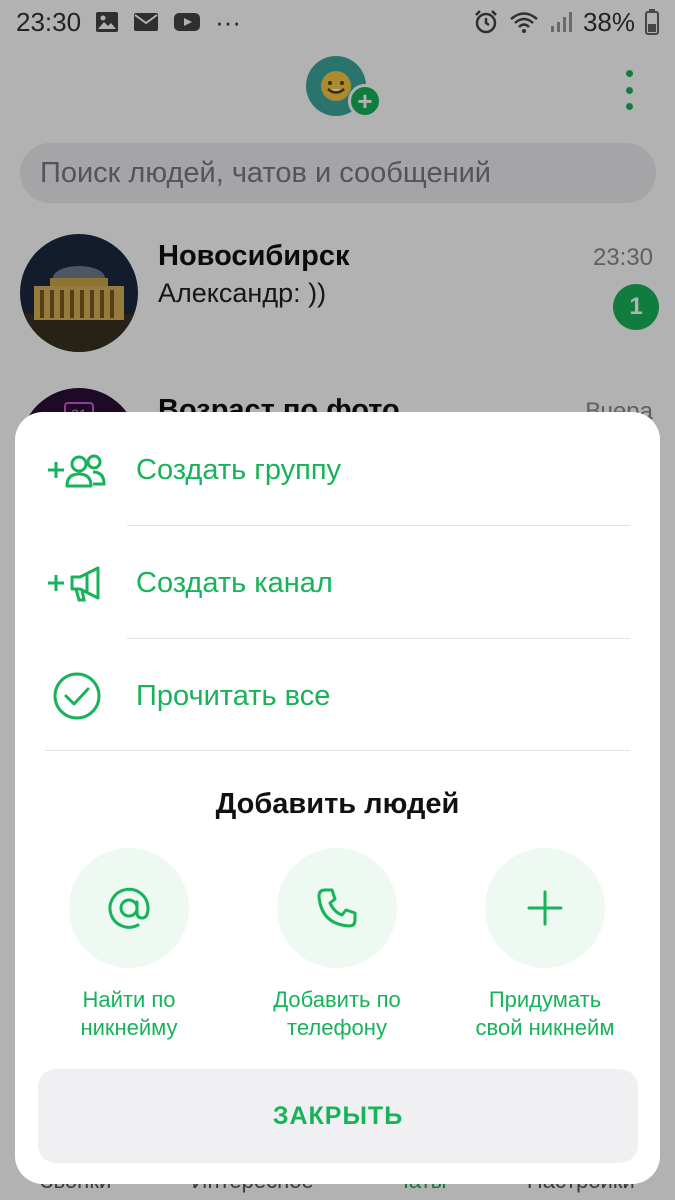 Image resolution: width=675 pixels, height=1200 pixels. What do you see at coordinates (545, 1013) in the screenshot?
I see `action-label: Придумать свой никнейм` at bounding box center [545, 1013].